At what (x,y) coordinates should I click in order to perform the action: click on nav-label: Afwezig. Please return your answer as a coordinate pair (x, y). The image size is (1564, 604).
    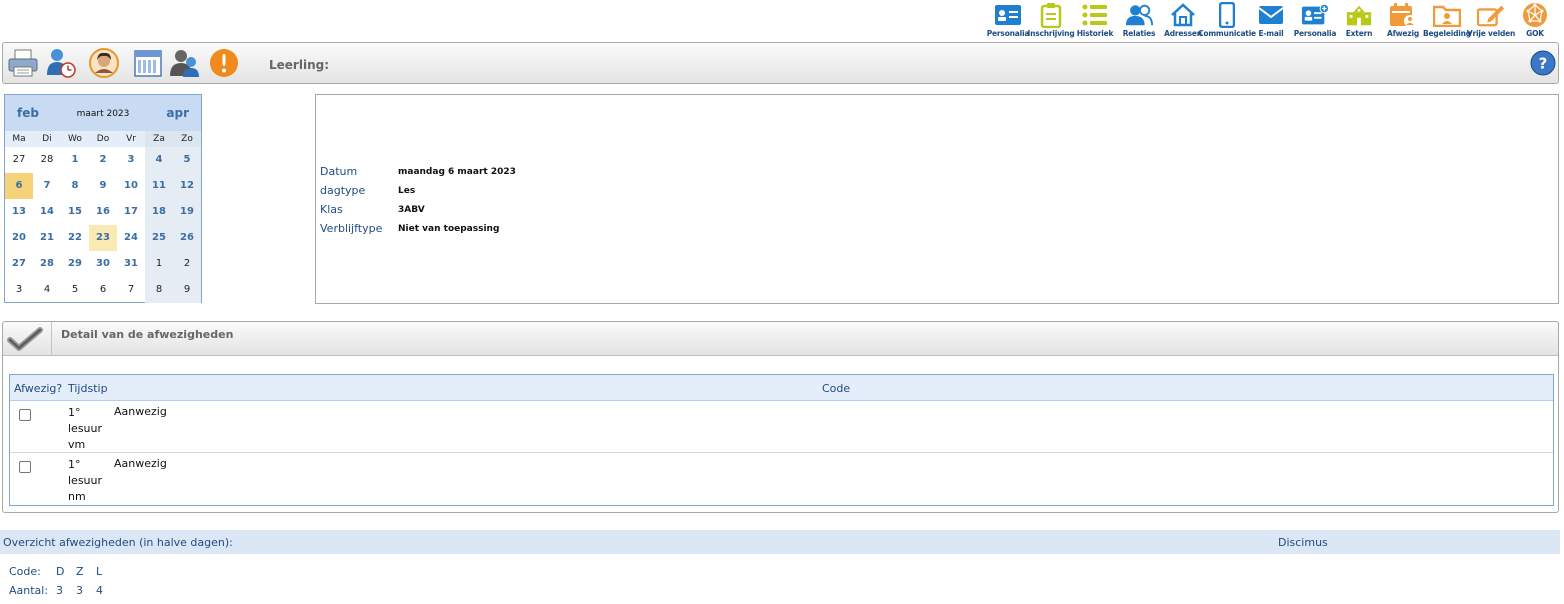
    Looking at the image, I should click on (1403, 33).